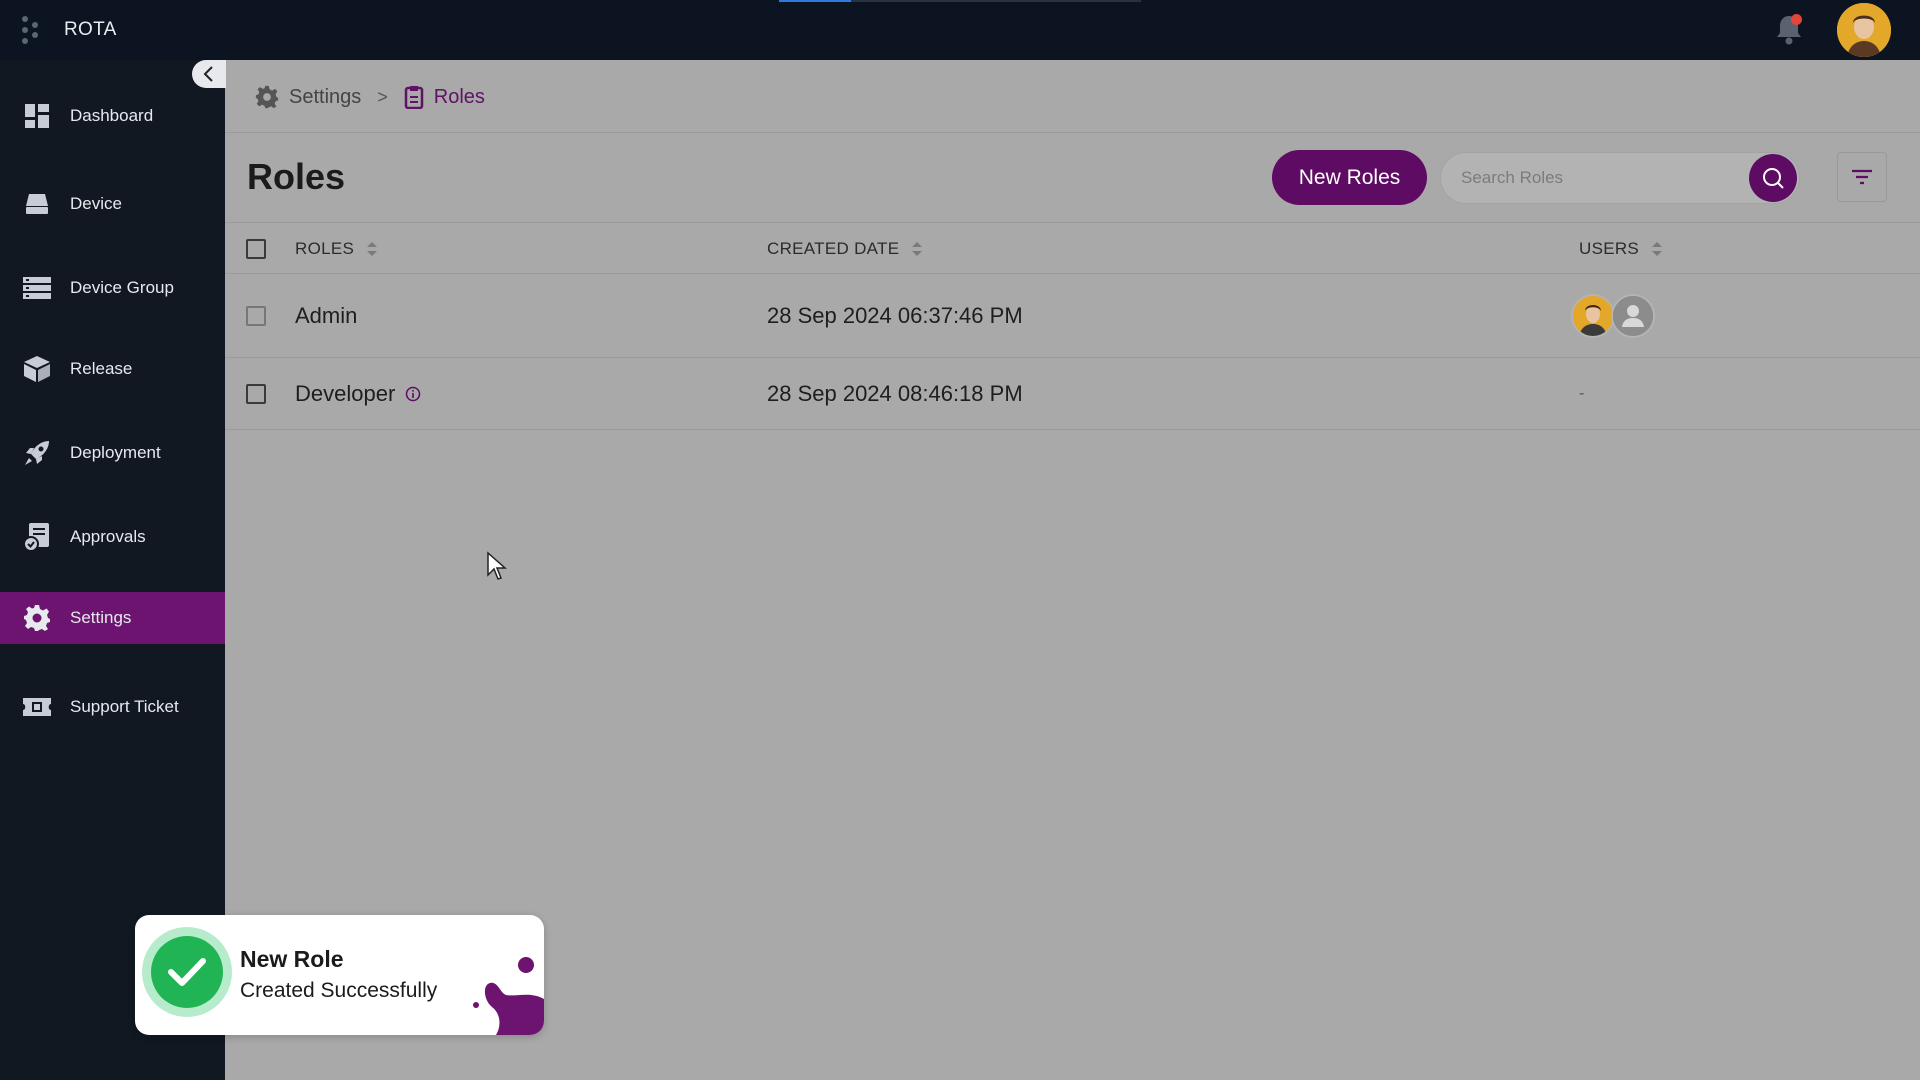 The width and height of the screenshot is (1920, 1080). Describe the element at coordinates (339, 990) in the screenshot. I see `toast-message: Created Successfully` at that location.